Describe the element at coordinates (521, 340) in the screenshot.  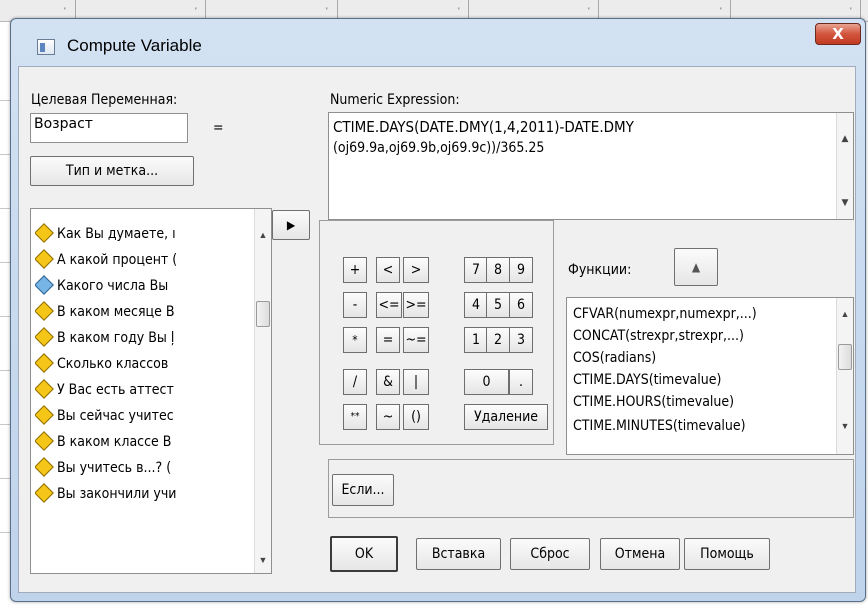
I see `key-3: 3` at that location.